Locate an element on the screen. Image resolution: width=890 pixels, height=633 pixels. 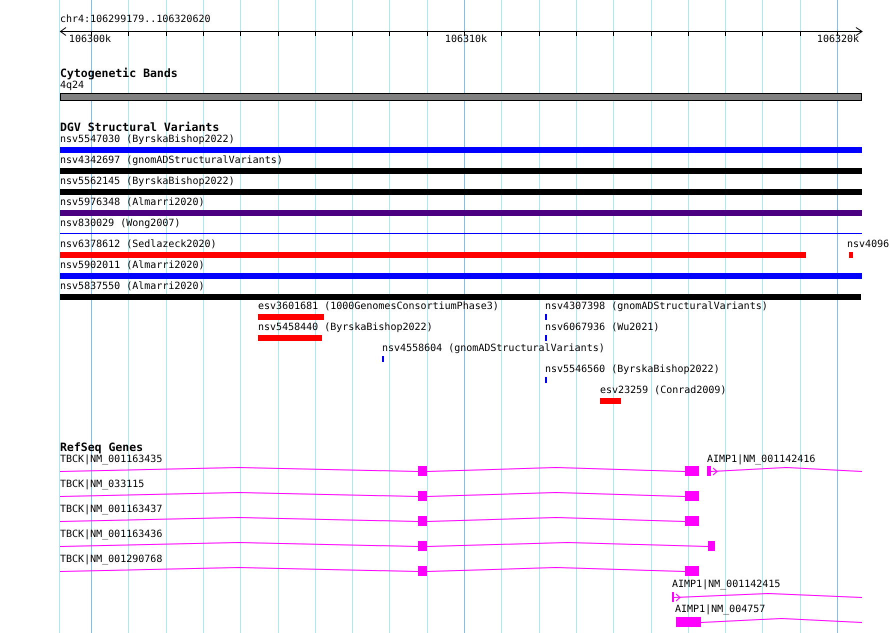
feature-label: nsv6378612 (Sedlazeck2020) is located at coordinates (138, 245).